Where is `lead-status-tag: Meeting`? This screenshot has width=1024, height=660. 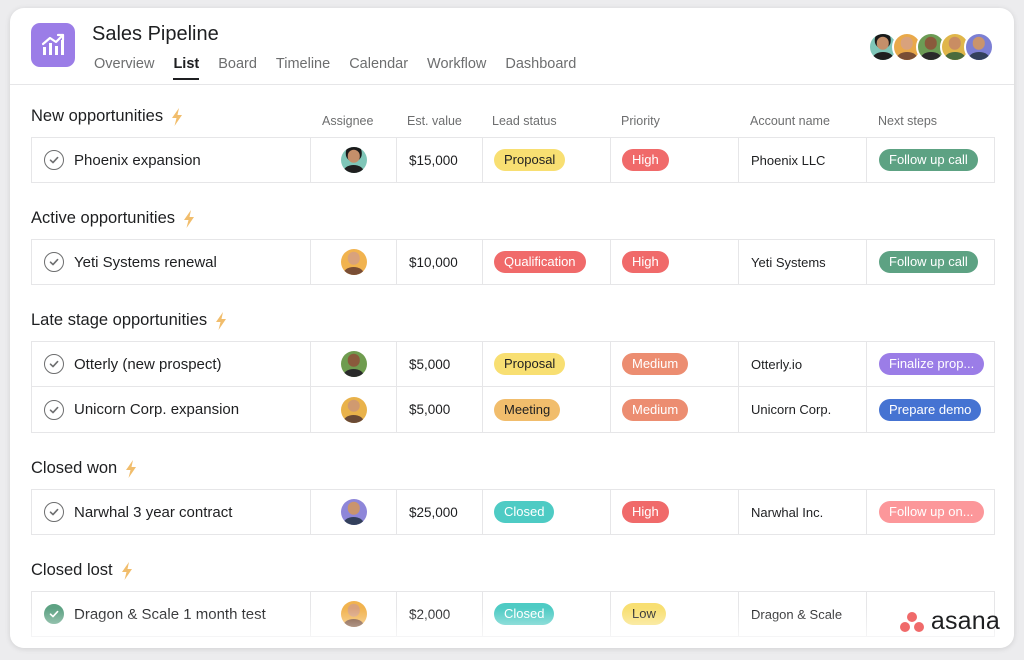
lead-status-tag: Meeting is located at coordinates (527, 409).